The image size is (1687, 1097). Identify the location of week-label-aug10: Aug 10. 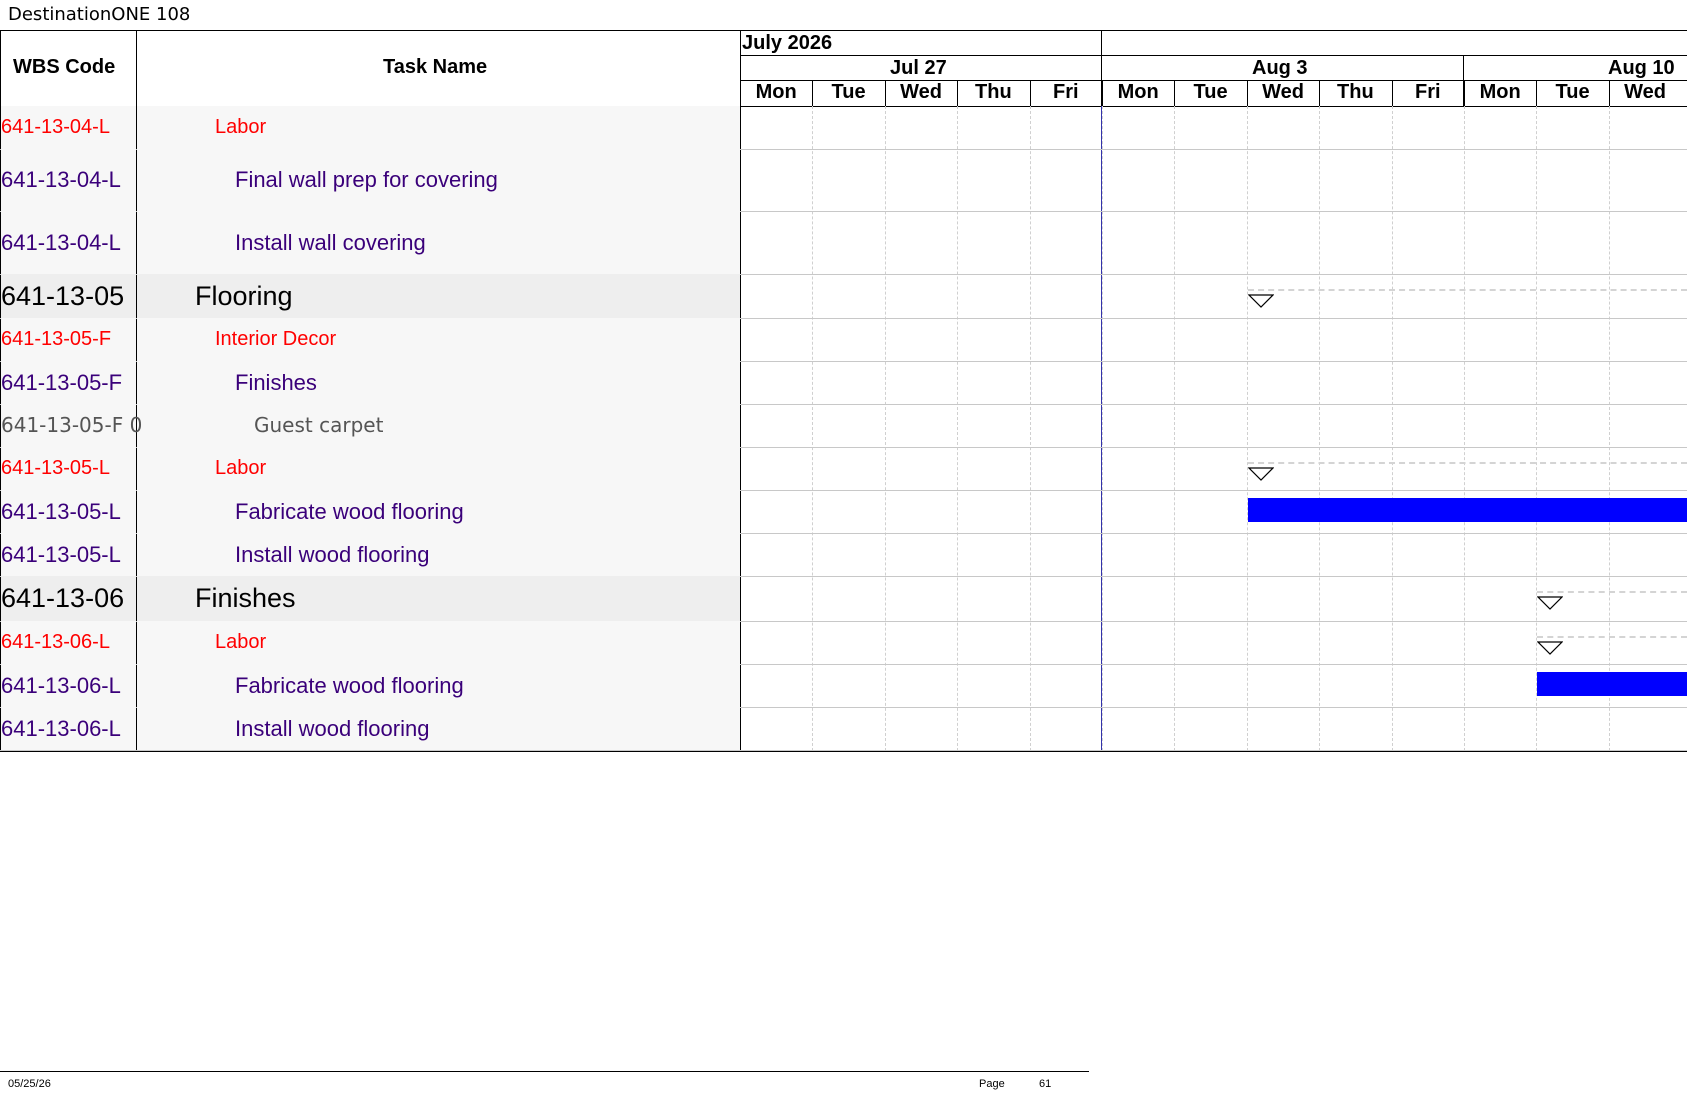
(1641, 68).